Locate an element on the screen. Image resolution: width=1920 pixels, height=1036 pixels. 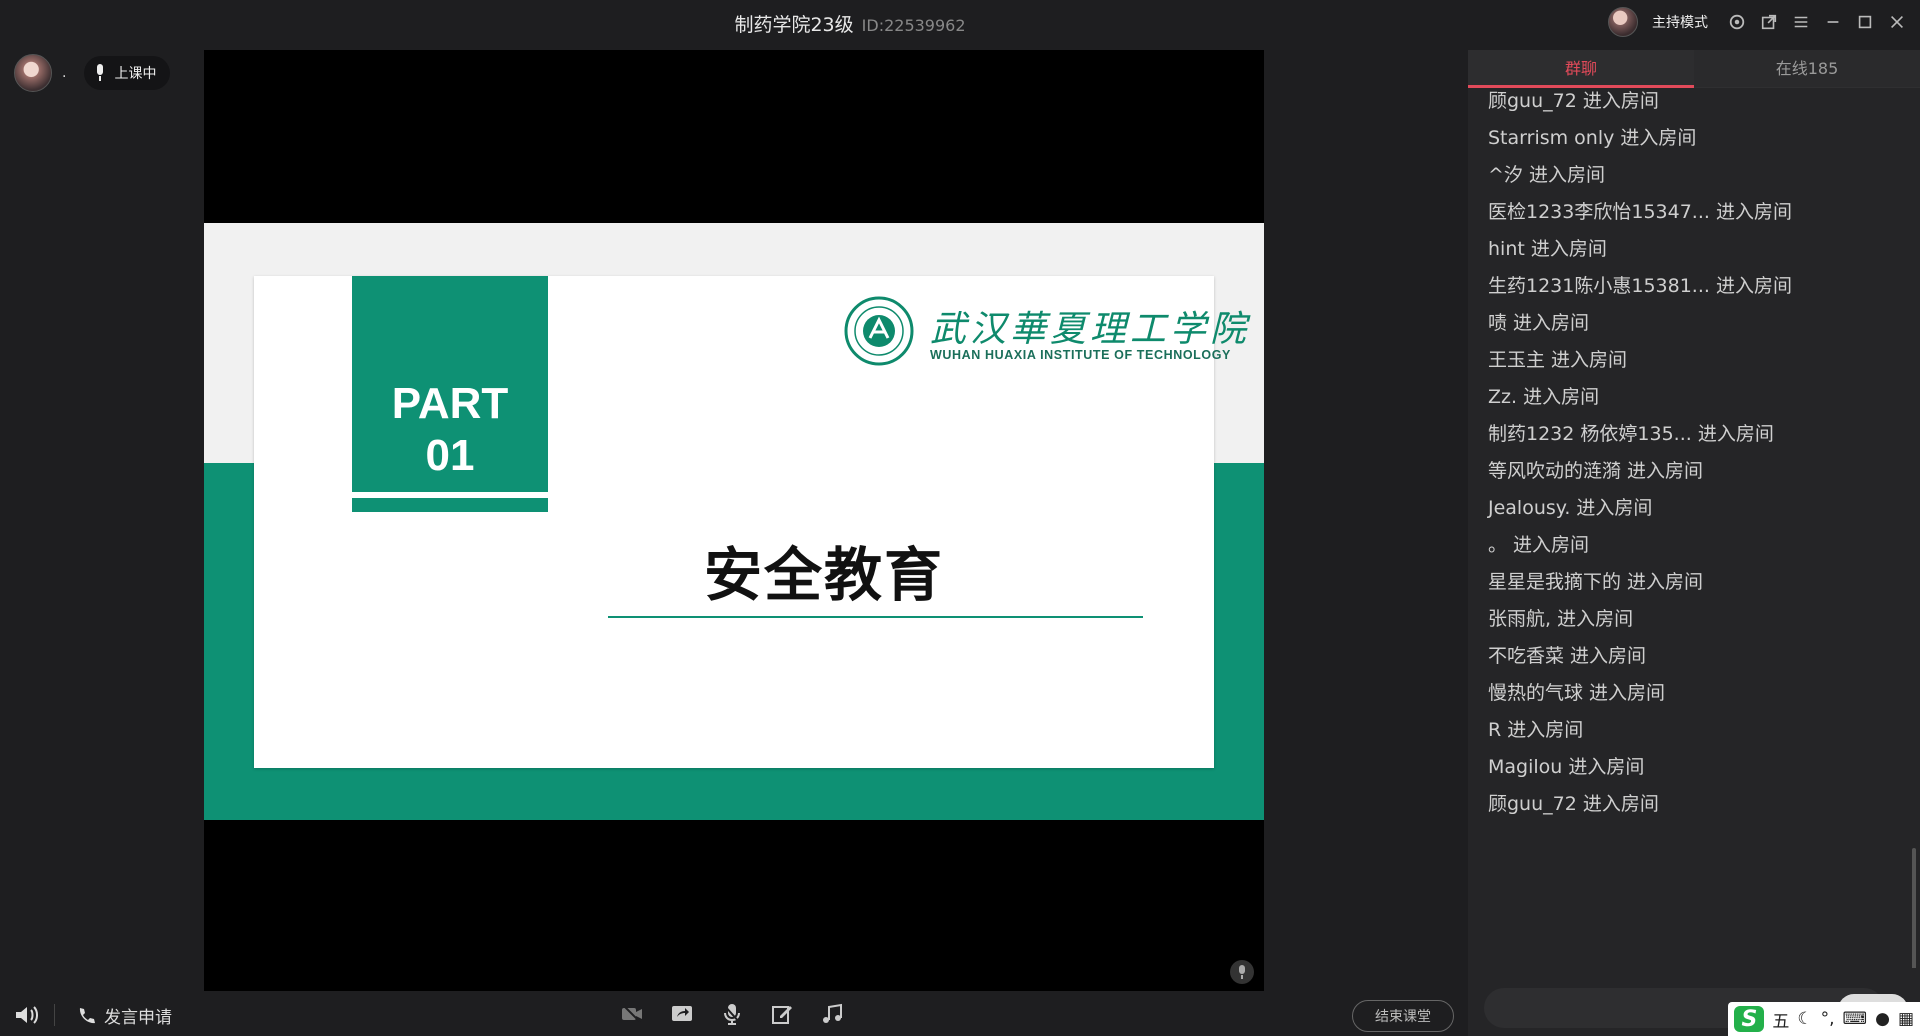
list-item: Jealousy. 进入房间 is located at coordinates (1570, 508).